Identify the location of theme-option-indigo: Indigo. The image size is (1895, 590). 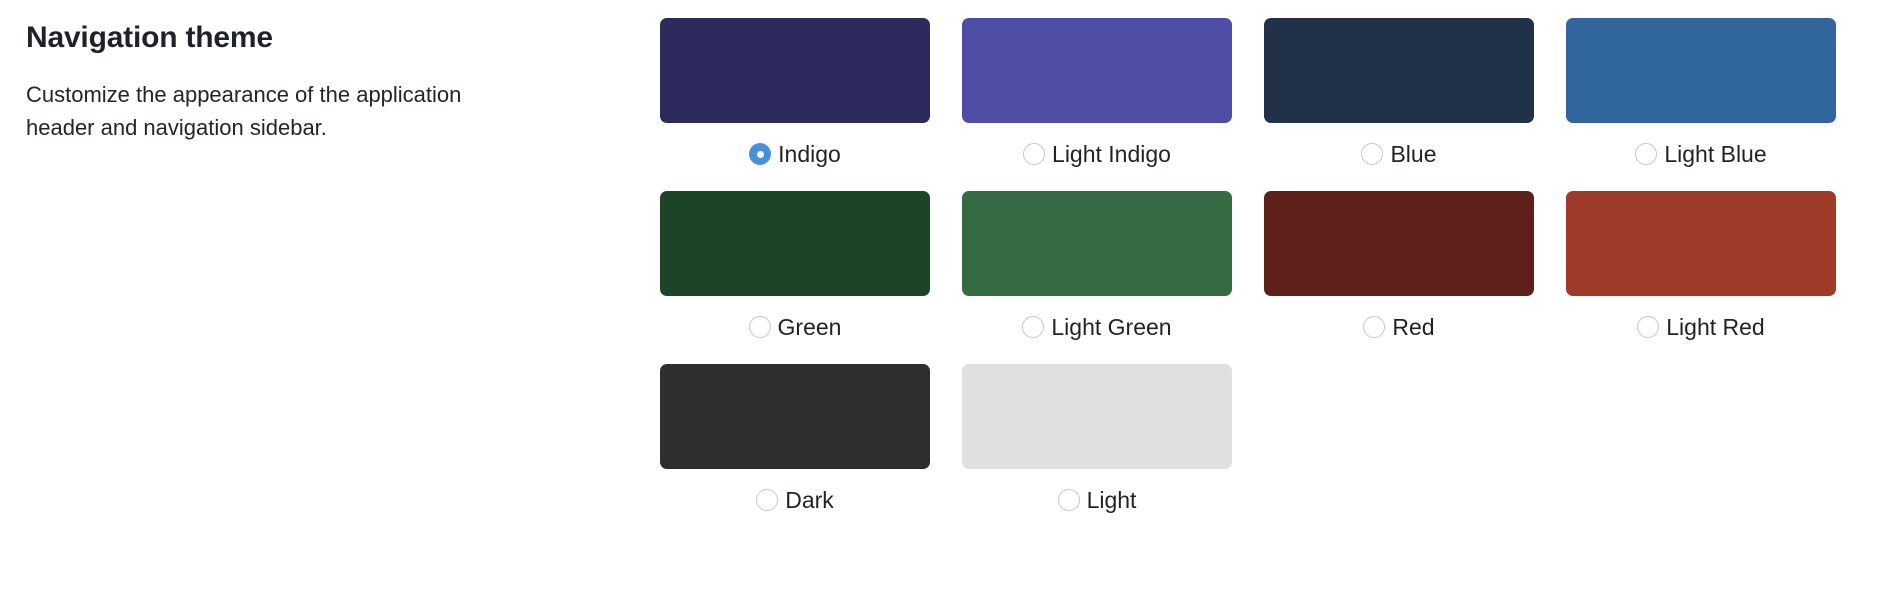
(795, 93).